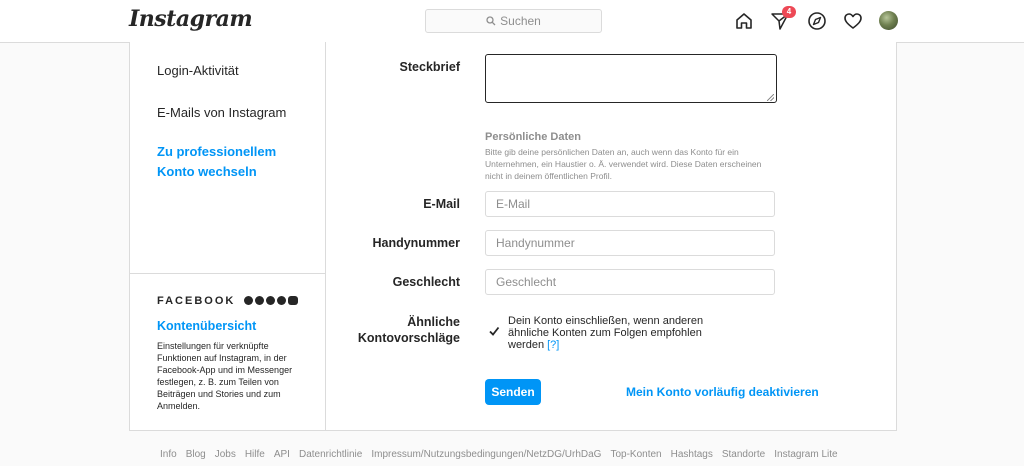  Describe the element at coordinates (722, 392) in the screenshot. I see `deactivate-account-link: Mein Konto vorläufig deaktivieren` at that location.